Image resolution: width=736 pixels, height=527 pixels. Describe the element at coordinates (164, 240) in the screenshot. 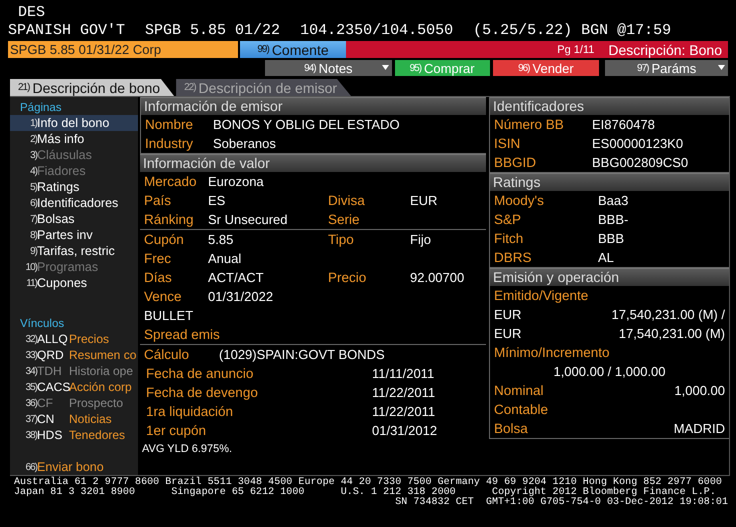

I see `field-label: Cupón` at that location.